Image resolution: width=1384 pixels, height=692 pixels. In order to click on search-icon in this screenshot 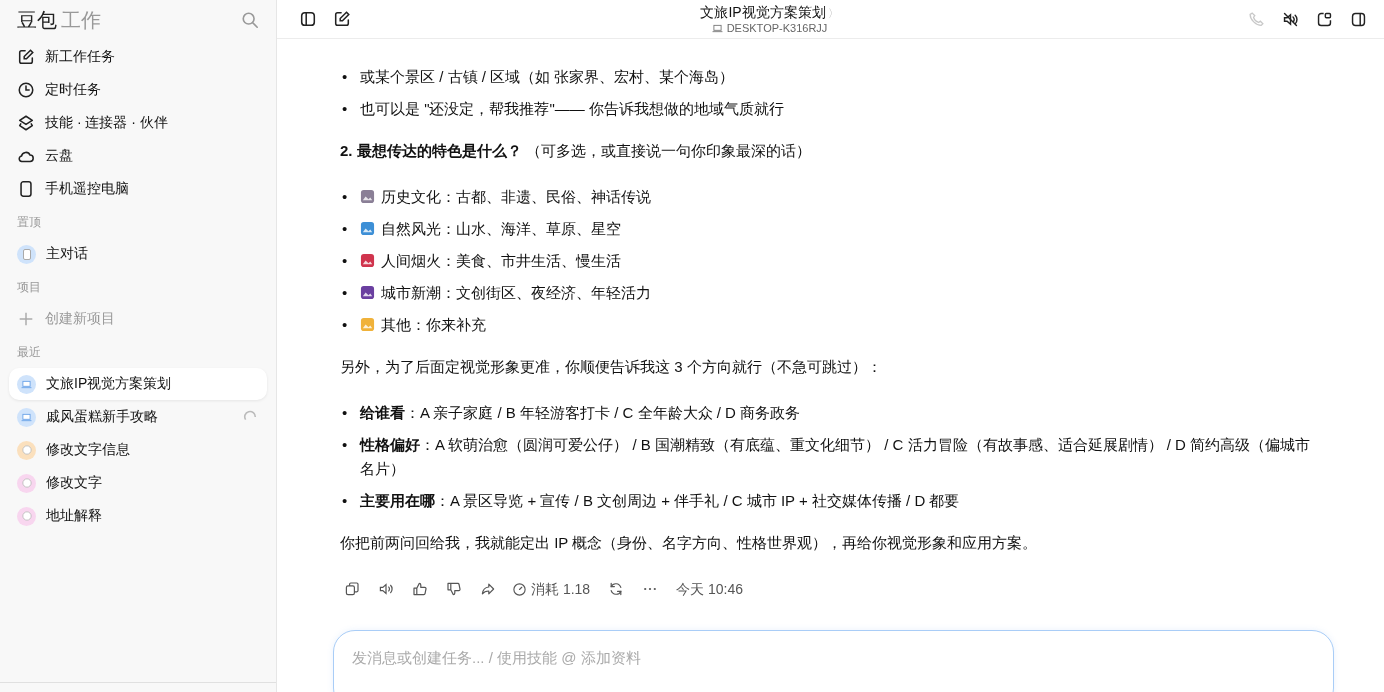, I will do `click(250, 20)`.